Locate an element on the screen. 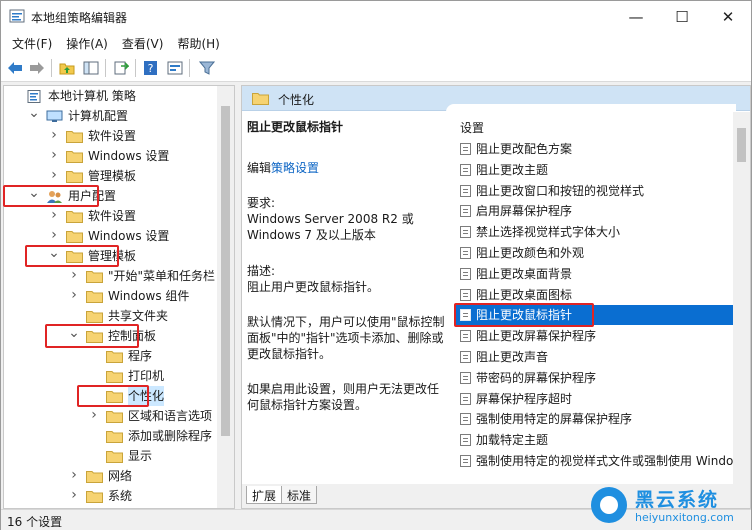  filter-icon is located at coordinates (207, 68).